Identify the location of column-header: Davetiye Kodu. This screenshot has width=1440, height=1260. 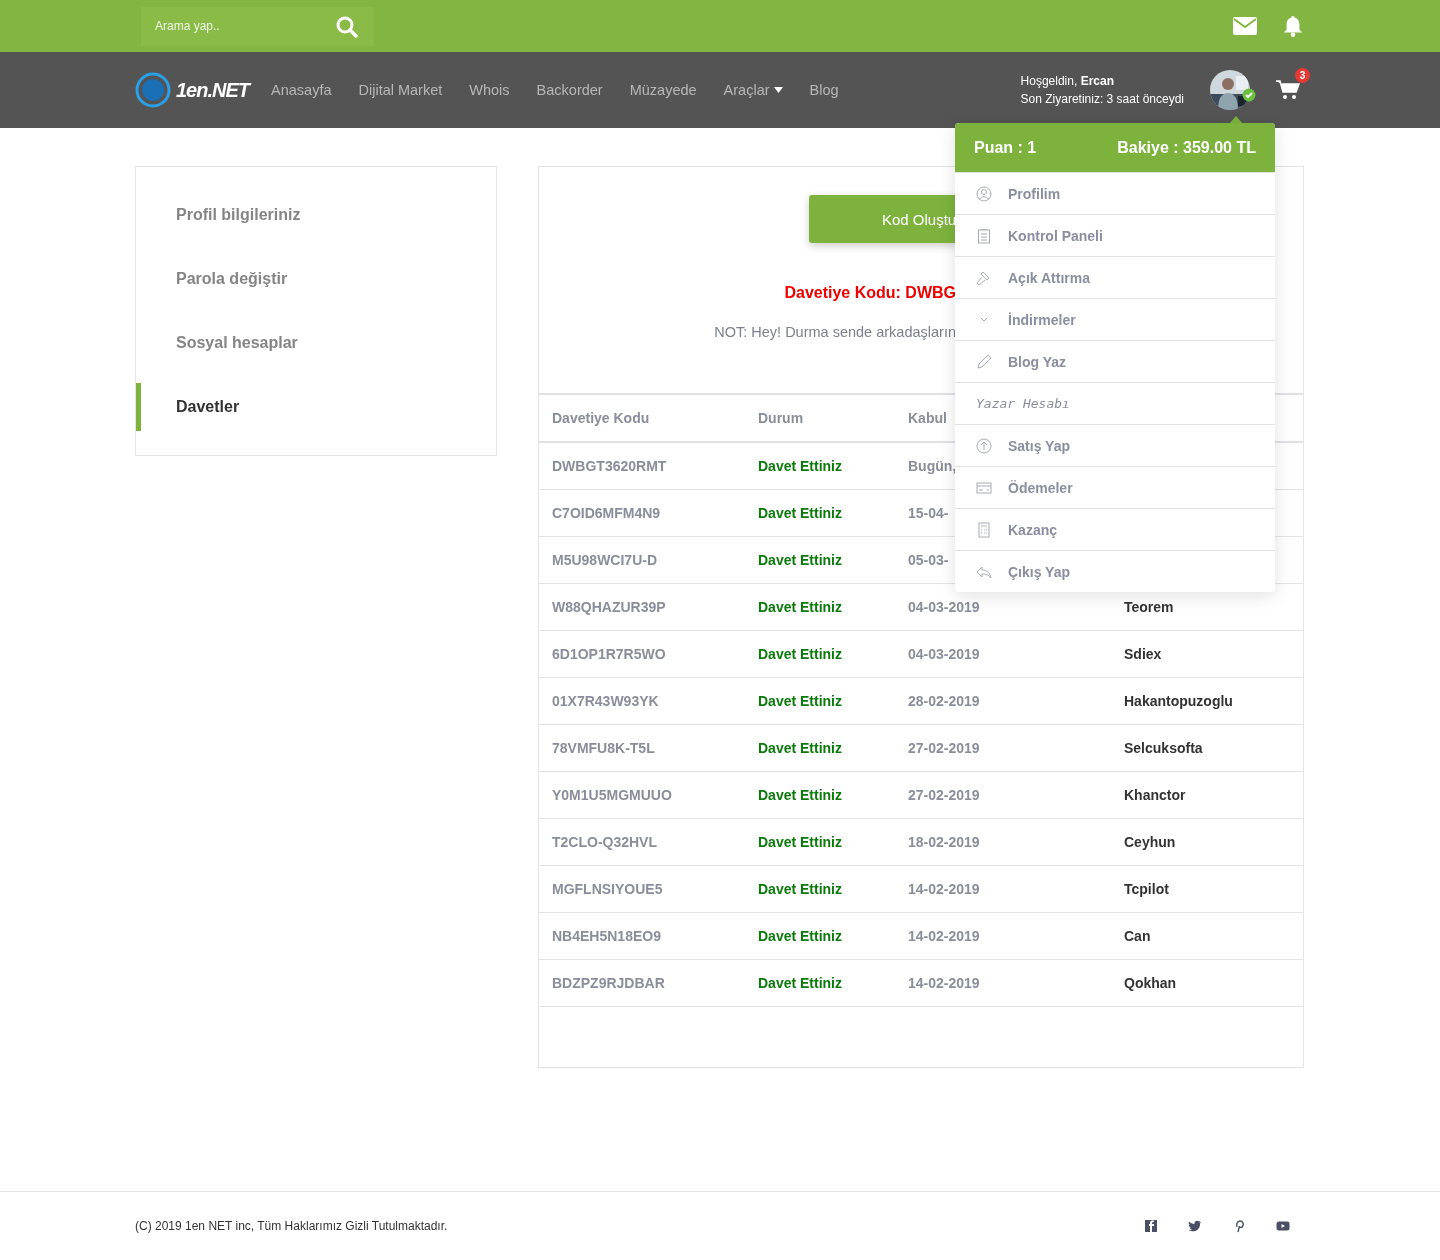
(601, 418).